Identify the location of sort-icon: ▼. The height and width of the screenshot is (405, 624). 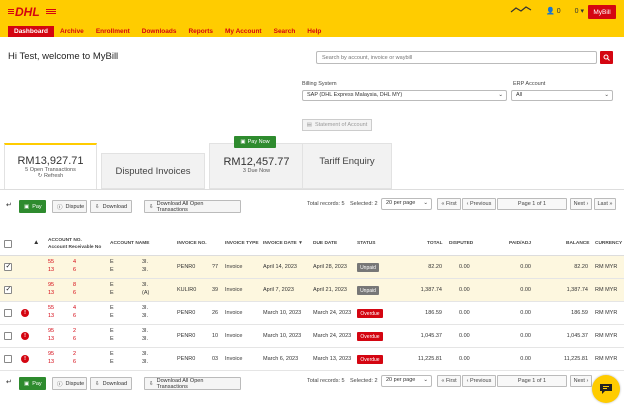
(300, 243).